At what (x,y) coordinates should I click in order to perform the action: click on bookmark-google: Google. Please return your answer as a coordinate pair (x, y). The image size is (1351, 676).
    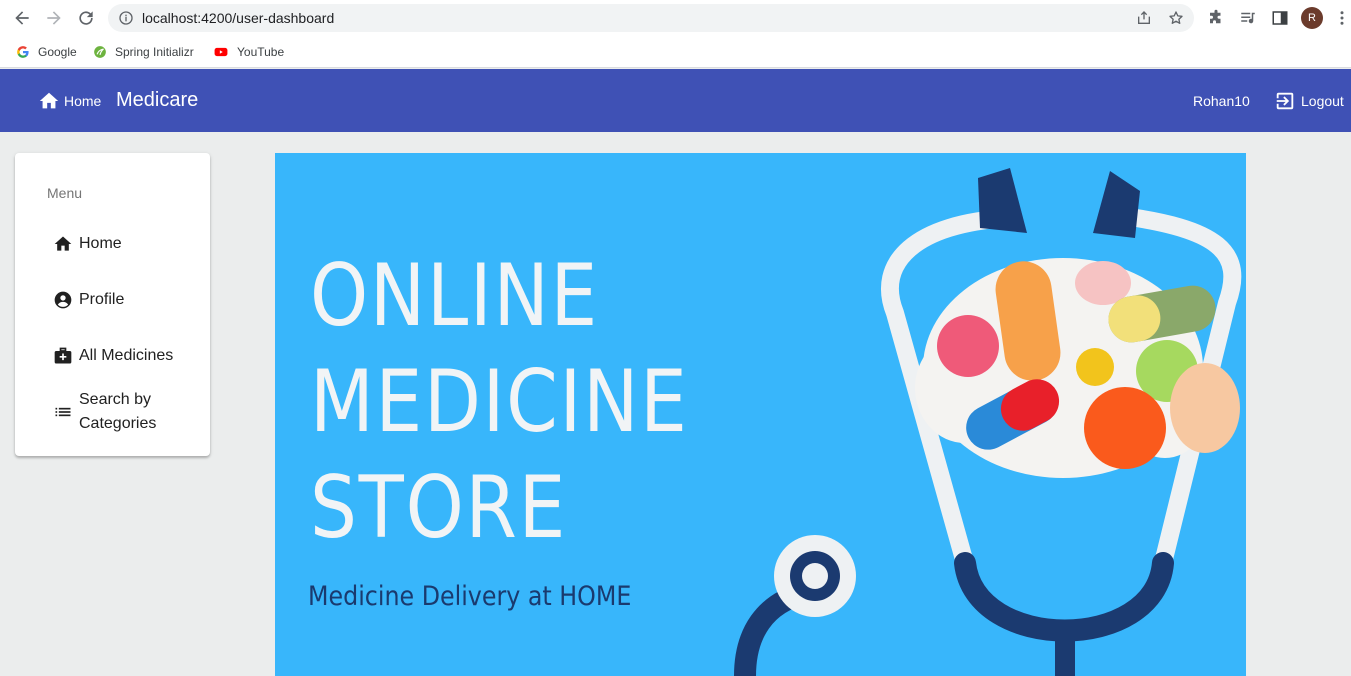
    Looking at the image, I should click on (46, 52).